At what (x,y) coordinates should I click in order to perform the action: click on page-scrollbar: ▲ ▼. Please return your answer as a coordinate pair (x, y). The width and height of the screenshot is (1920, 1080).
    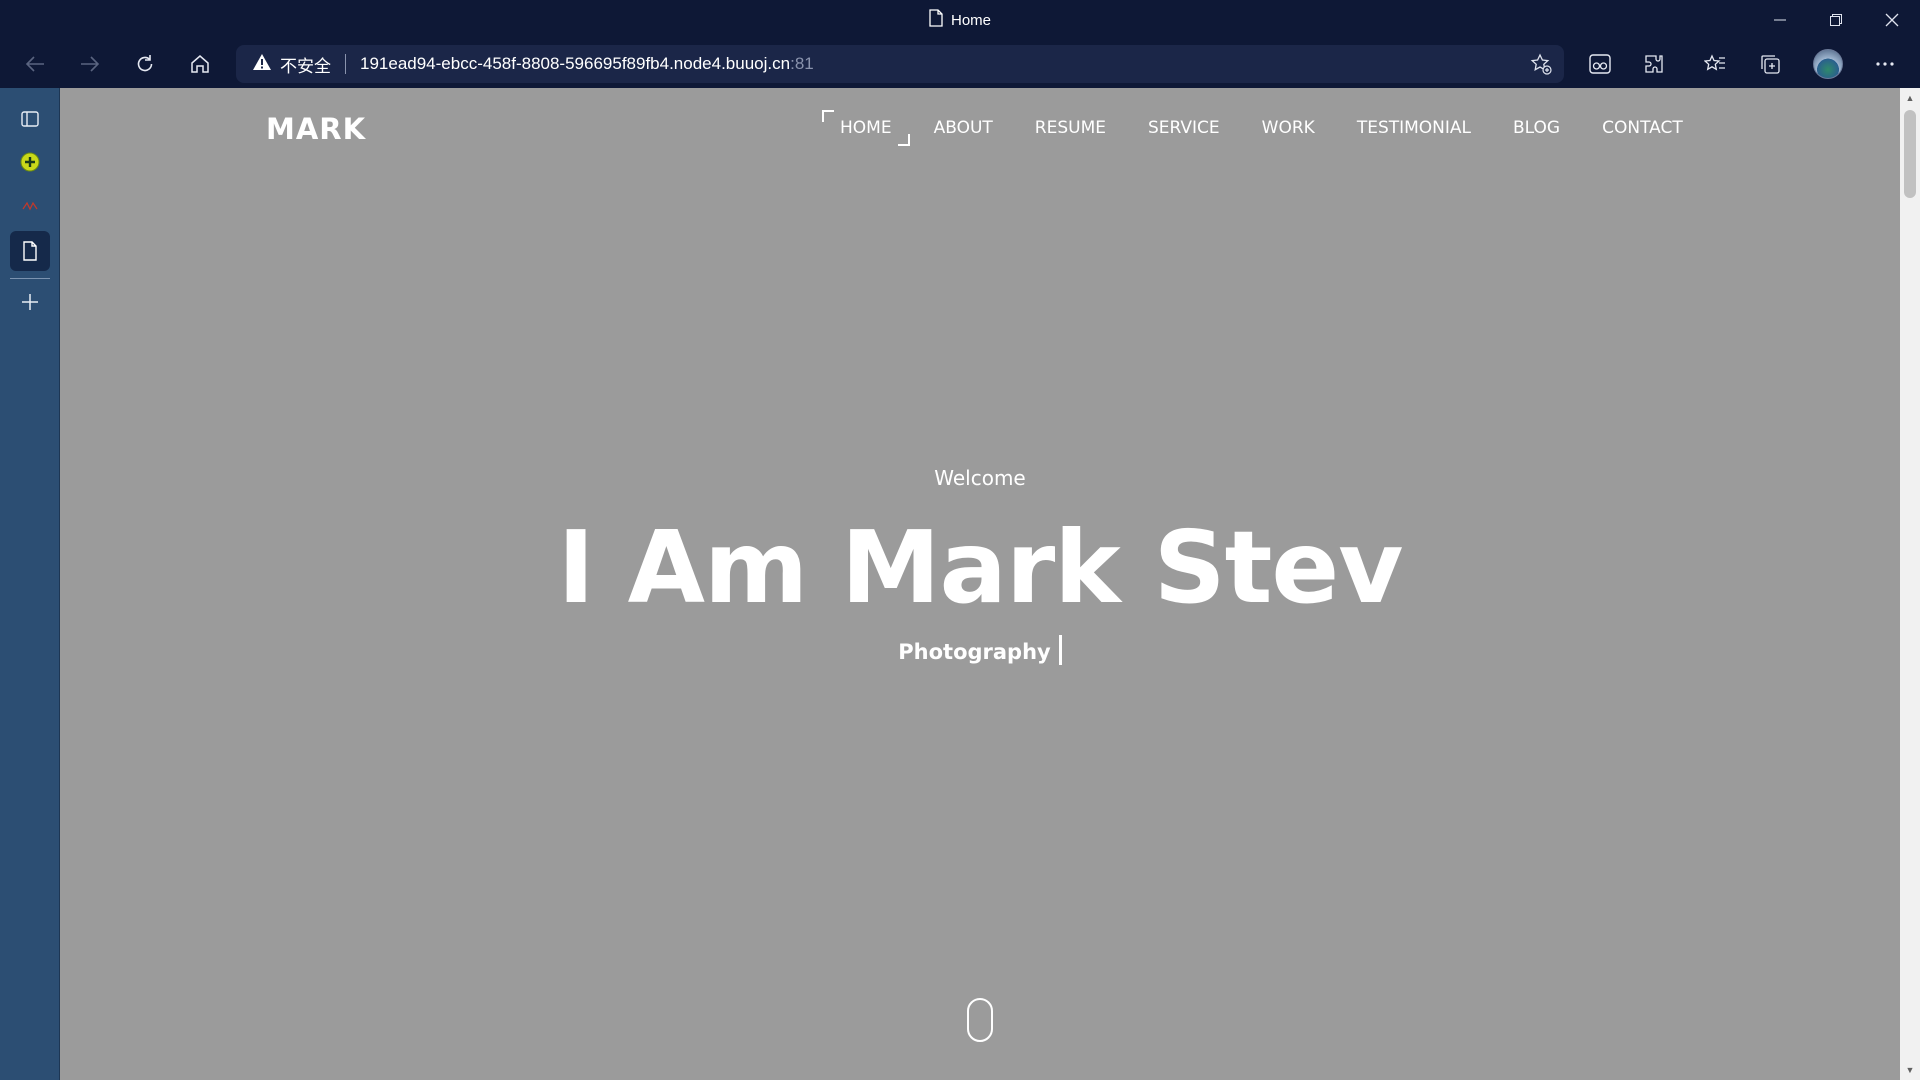
    Looking at the image, I should click on (1910, 584).